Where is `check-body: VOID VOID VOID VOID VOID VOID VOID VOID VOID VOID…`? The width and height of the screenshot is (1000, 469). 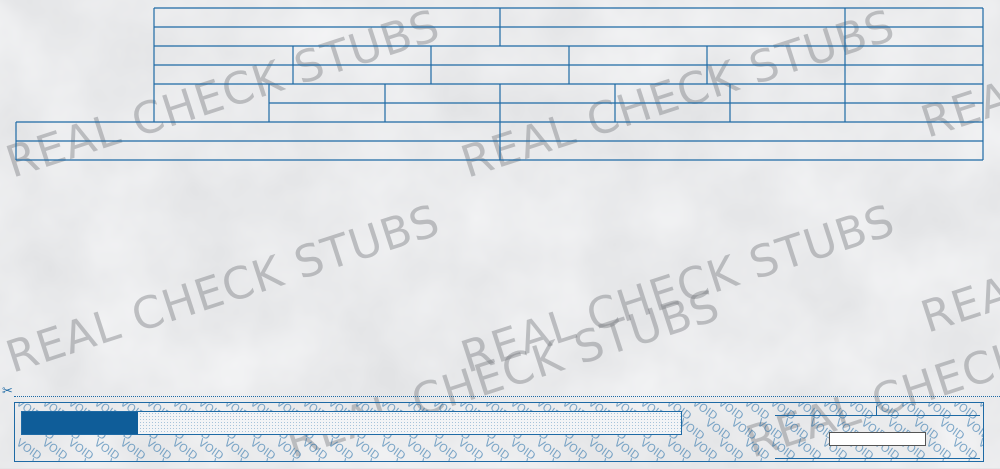
check-body: VOID VOID VOID VOID VOID VOID VOID VOID VOID VOID… is located at coordinates (499, 432).